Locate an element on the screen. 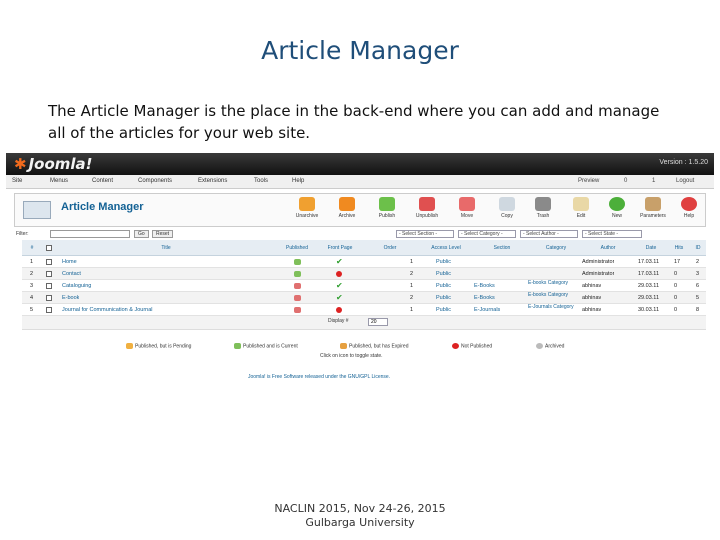 The image size is (720, 540). menu-site: Site is located at coordinates (17, 181).